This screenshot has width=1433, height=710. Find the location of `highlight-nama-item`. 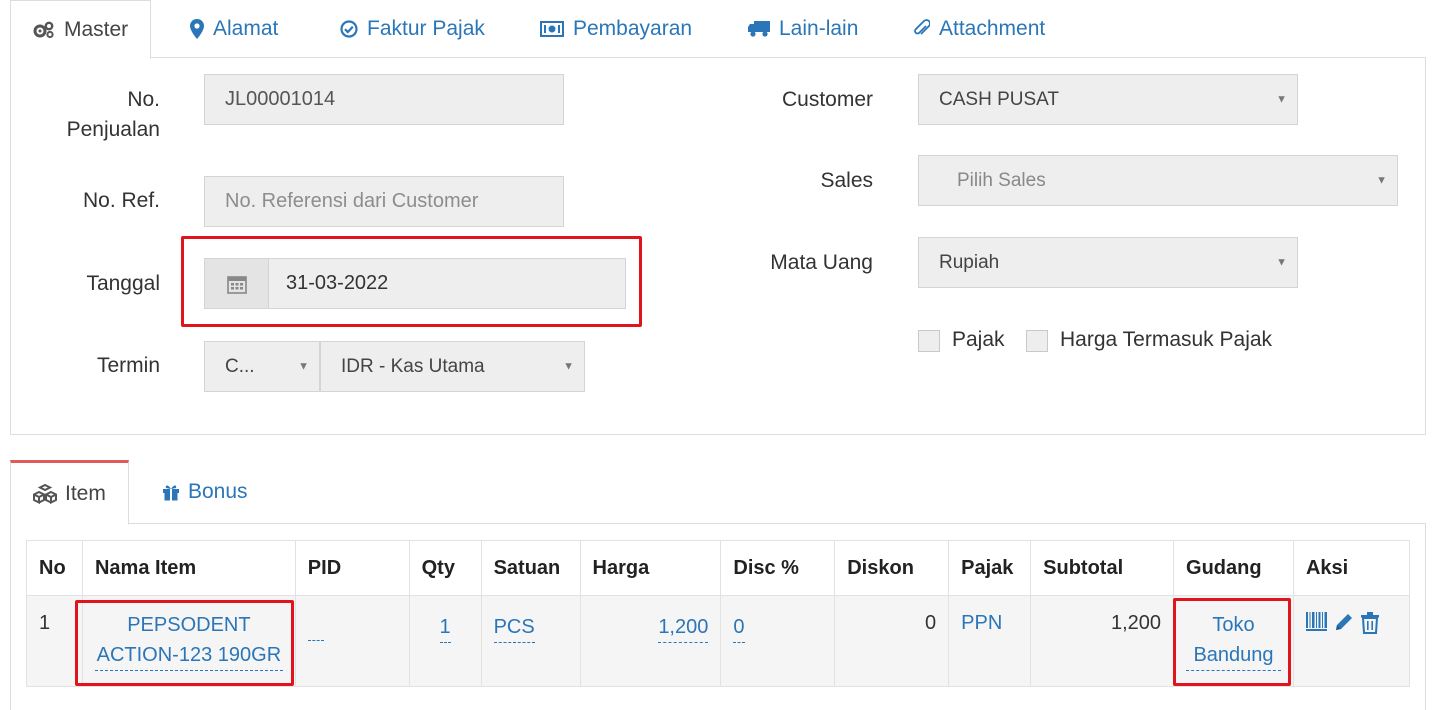

highlight-nama-item is located at coordinates (184, 643).